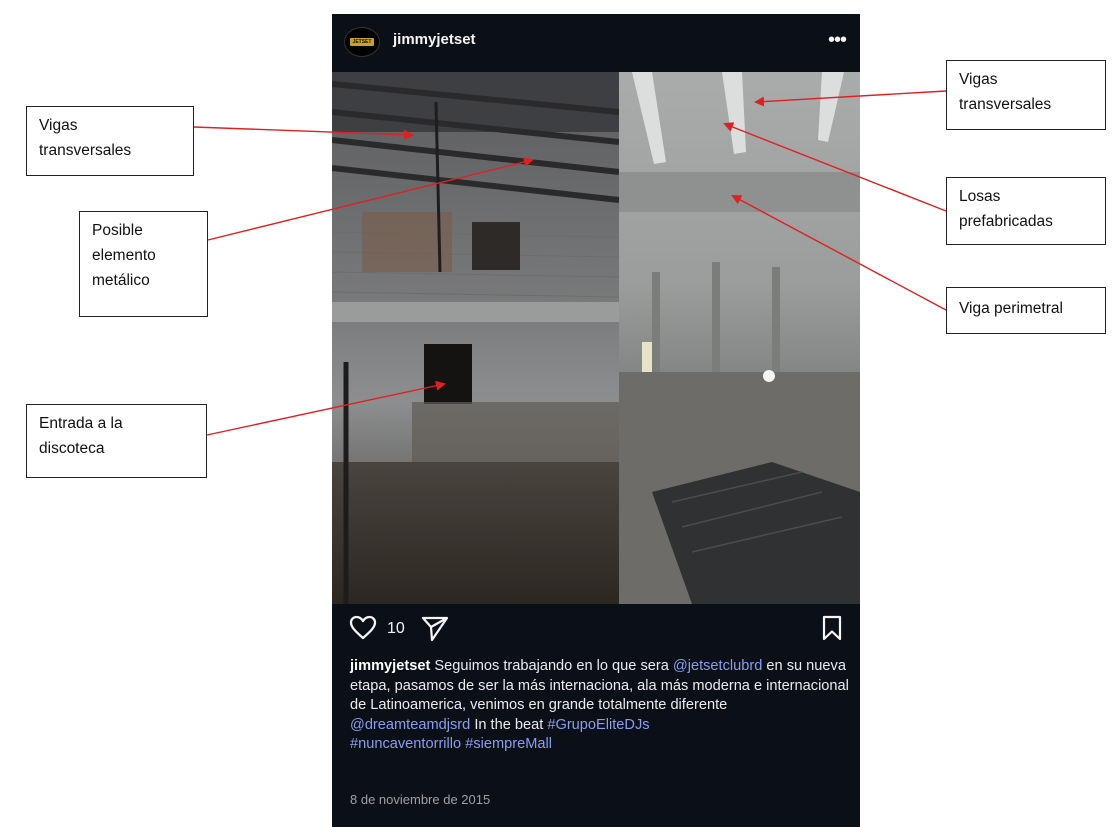 The height and width of the screenshot is (827, 1116). Describe the element at coordinates (405, 744) in the screenshot. I see `hashtag-nuncaventorrillo: #nuncaventorrillo` at that location.